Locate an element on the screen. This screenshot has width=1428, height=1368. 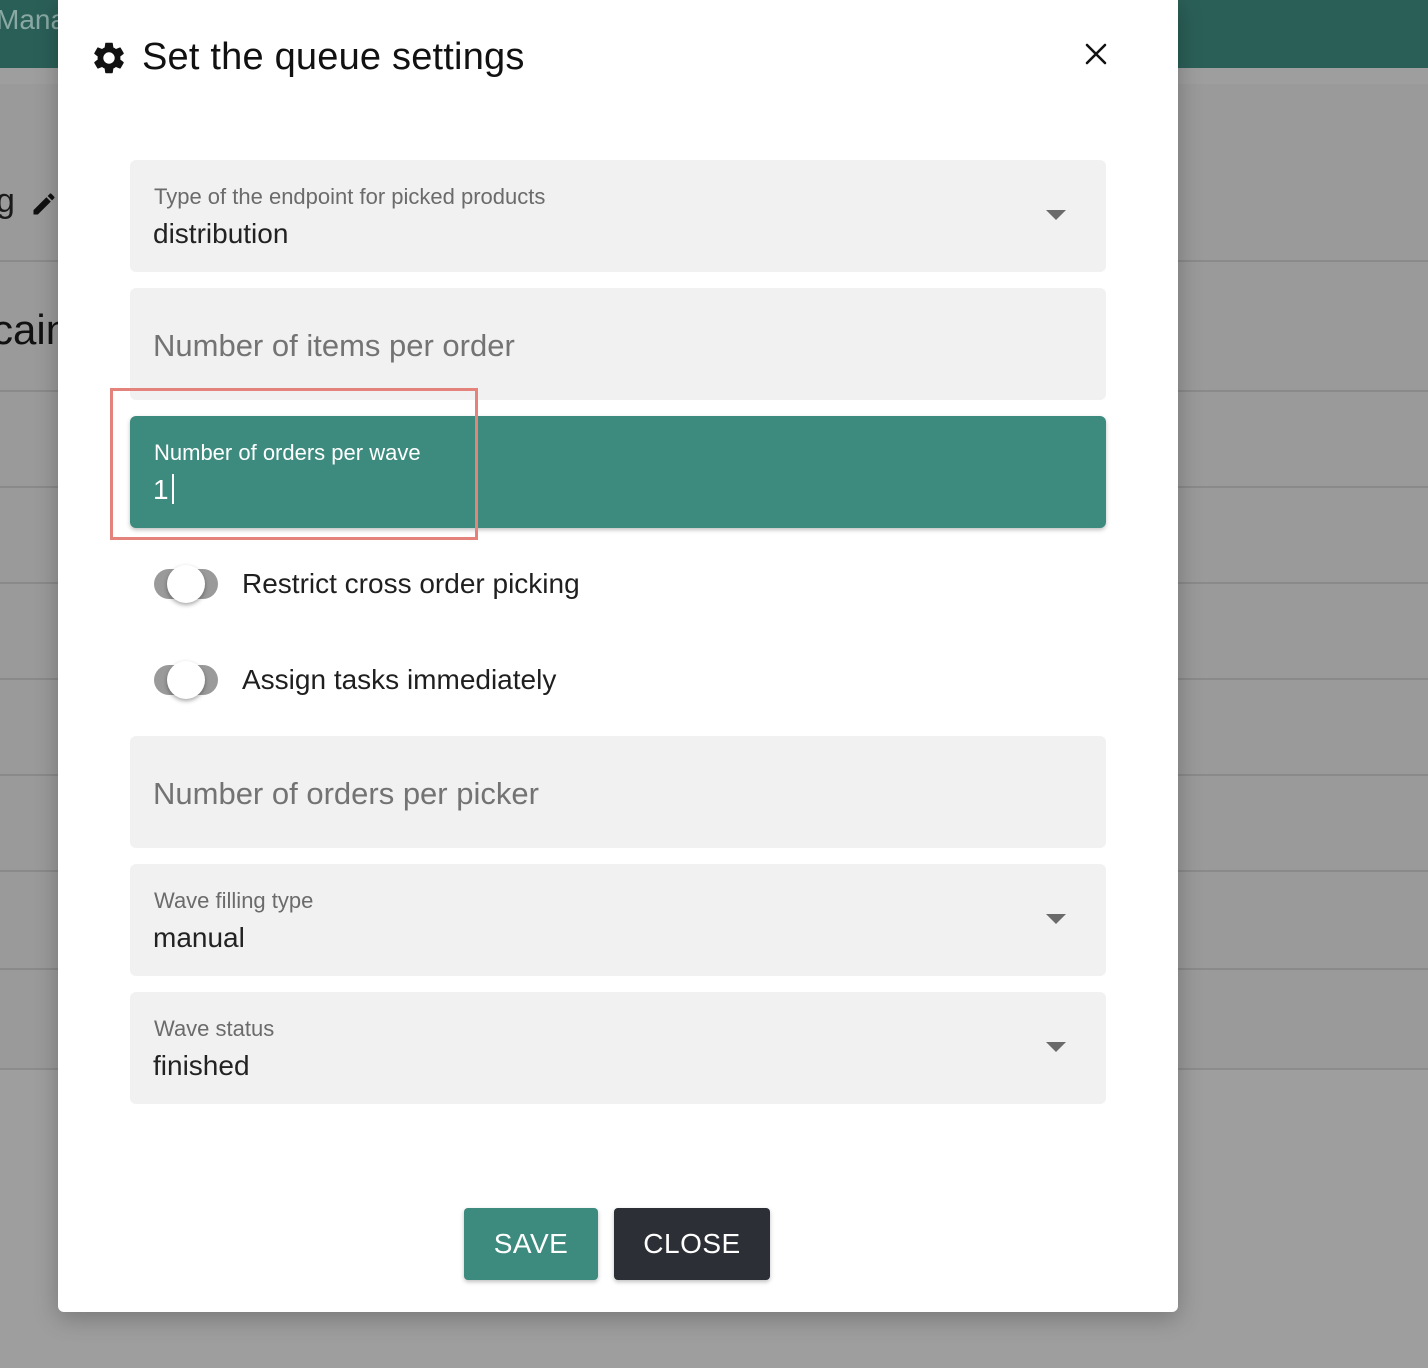
wave-status-select: Wave status finished is located at coordinates (618, 1048).